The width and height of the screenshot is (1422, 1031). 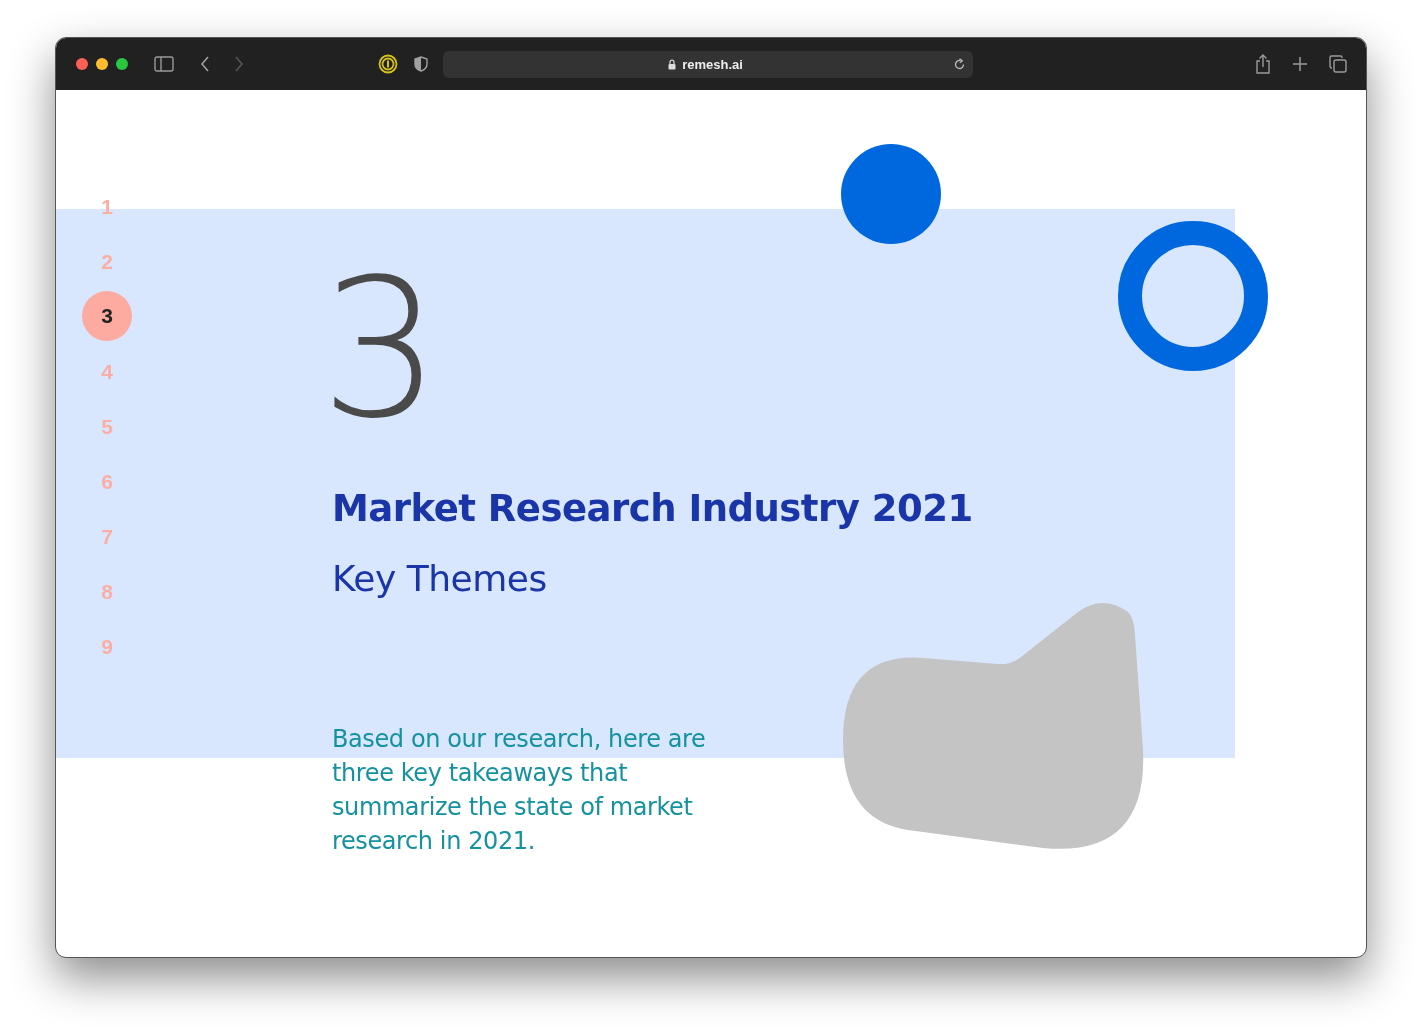 I want to click on share-icon, so click(x=1263, y=64).